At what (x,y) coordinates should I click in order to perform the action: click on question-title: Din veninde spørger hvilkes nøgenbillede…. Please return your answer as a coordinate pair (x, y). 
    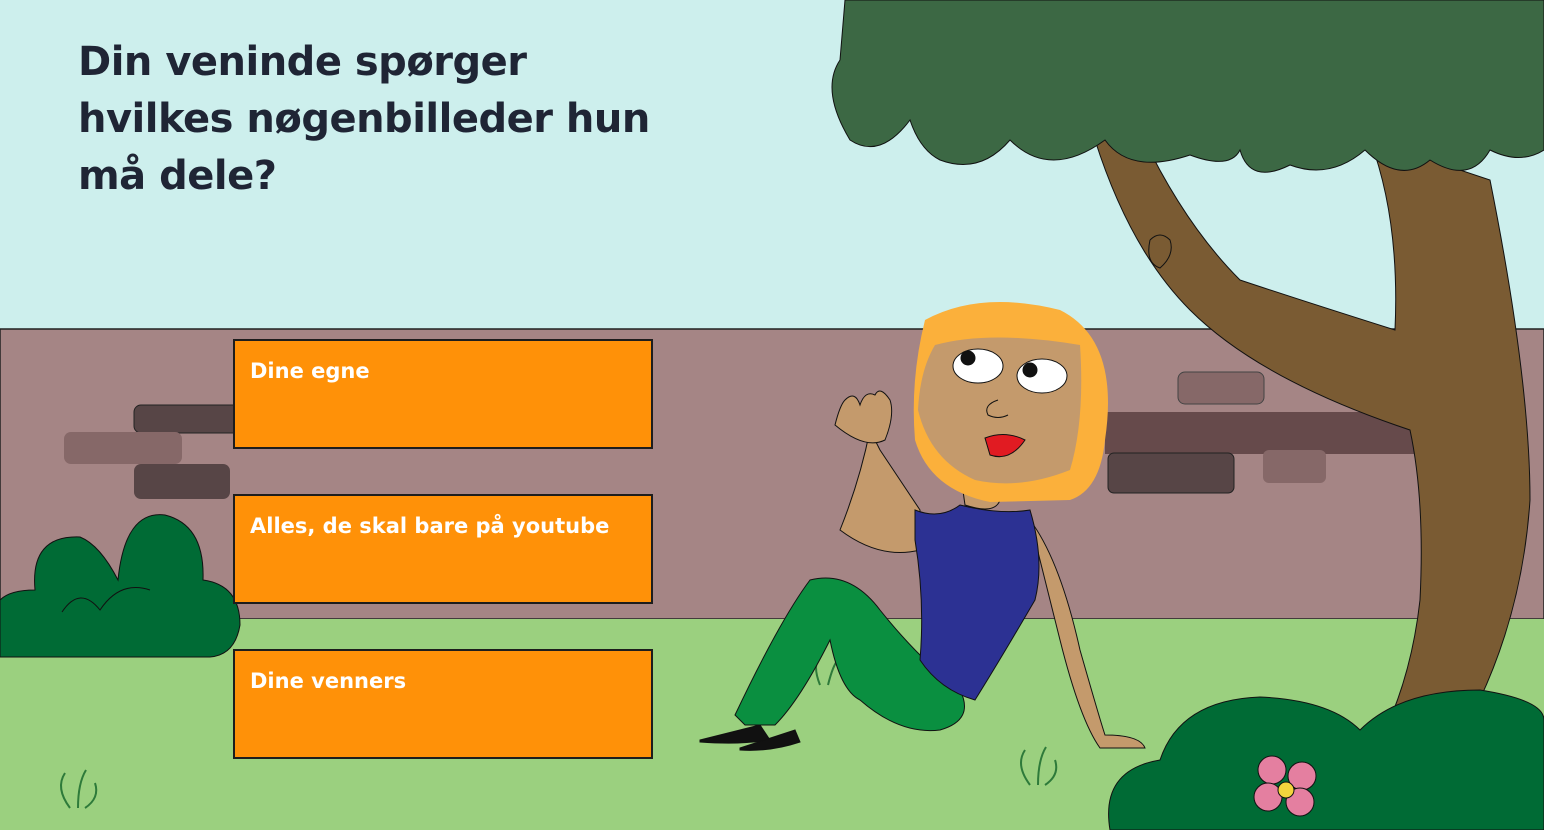
    Looking at the image, I should click on (364, 119).